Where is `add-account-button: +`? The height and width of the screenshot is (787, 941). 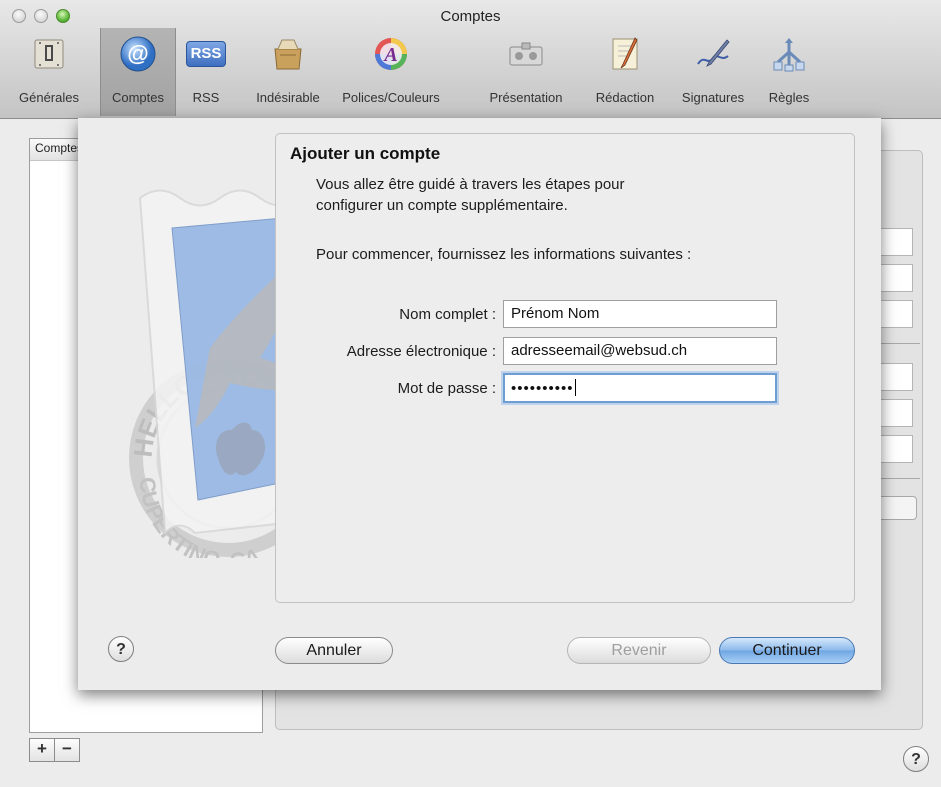
add-account-button: + is located at coordinates (42, 750).